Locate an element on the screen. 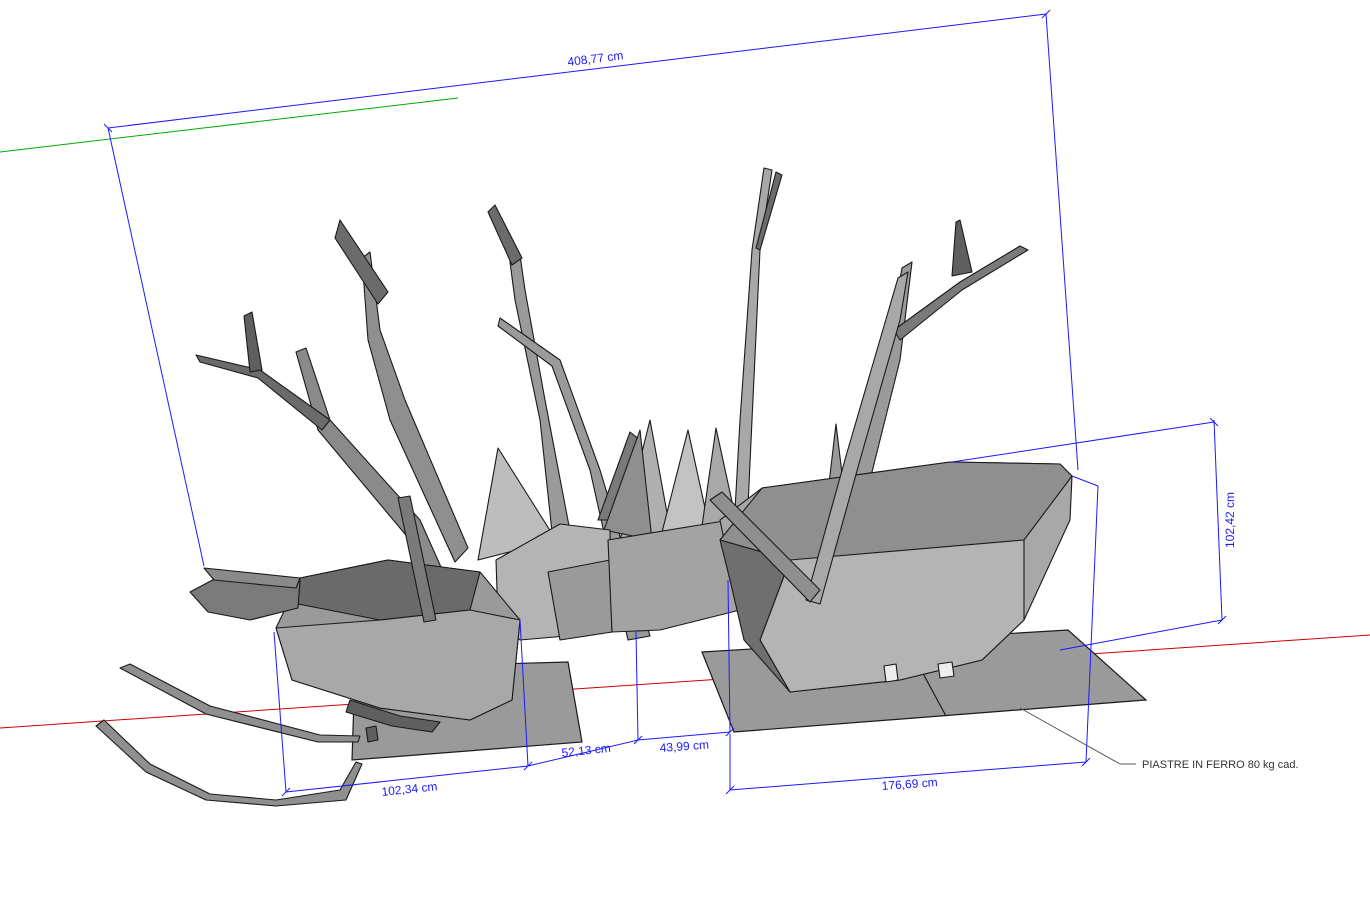 This screenshot has width=1370, height=900. head-left is located at coordinates (308, 683).